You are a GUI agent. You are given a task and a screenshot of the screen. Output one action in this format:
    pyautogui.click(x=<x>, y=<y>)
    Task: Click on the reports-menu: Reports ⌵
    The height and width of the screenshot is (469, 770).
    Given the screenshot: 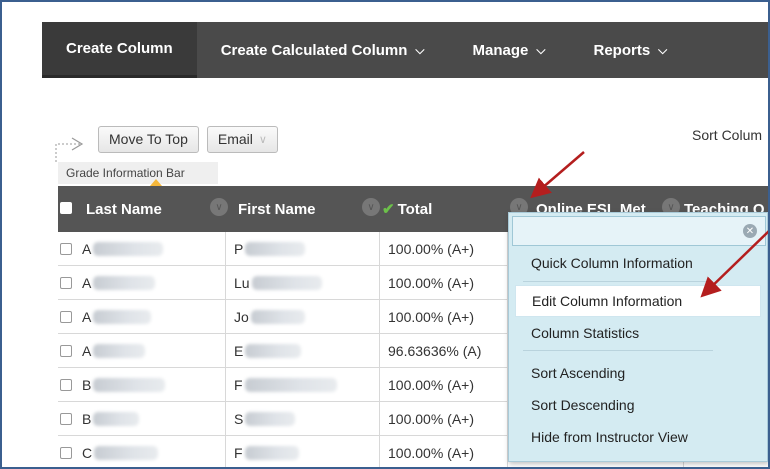 What is the action you would take?
    pyautogui.click(x=630, y=50)
    